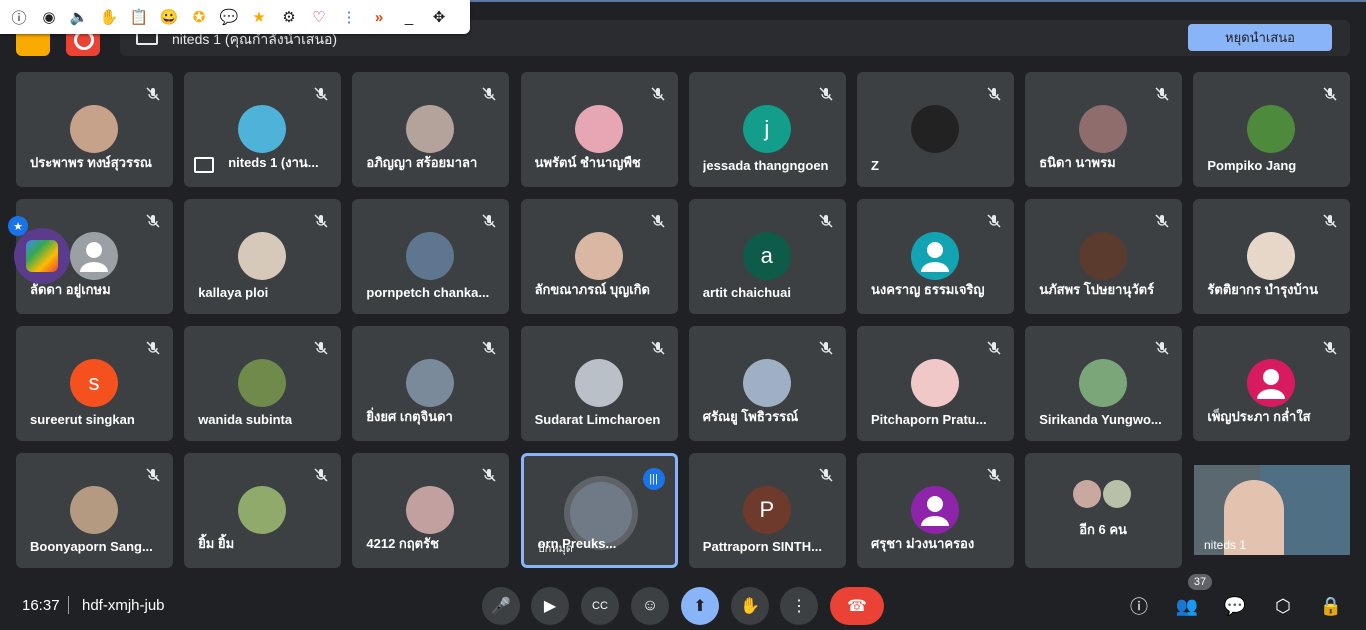  Describe the element at coordinates (1139, 606) in the screenshot. I see `meeting-info-icon: ⓘ` at that location.